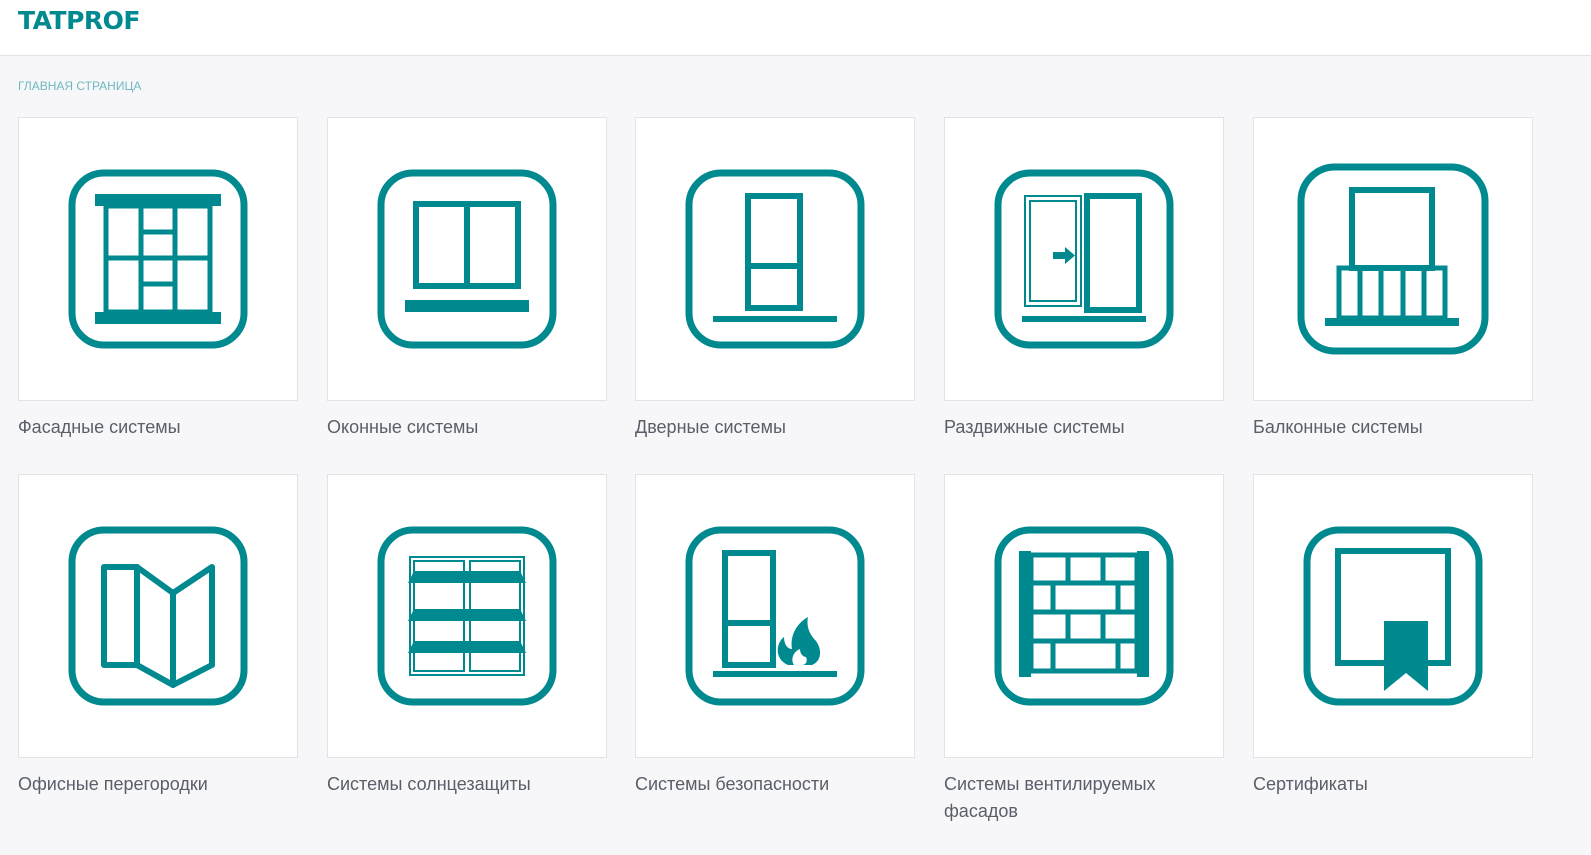  I want to click on category-label: Системы вентилируемых фасадов, so click(1050, 797).